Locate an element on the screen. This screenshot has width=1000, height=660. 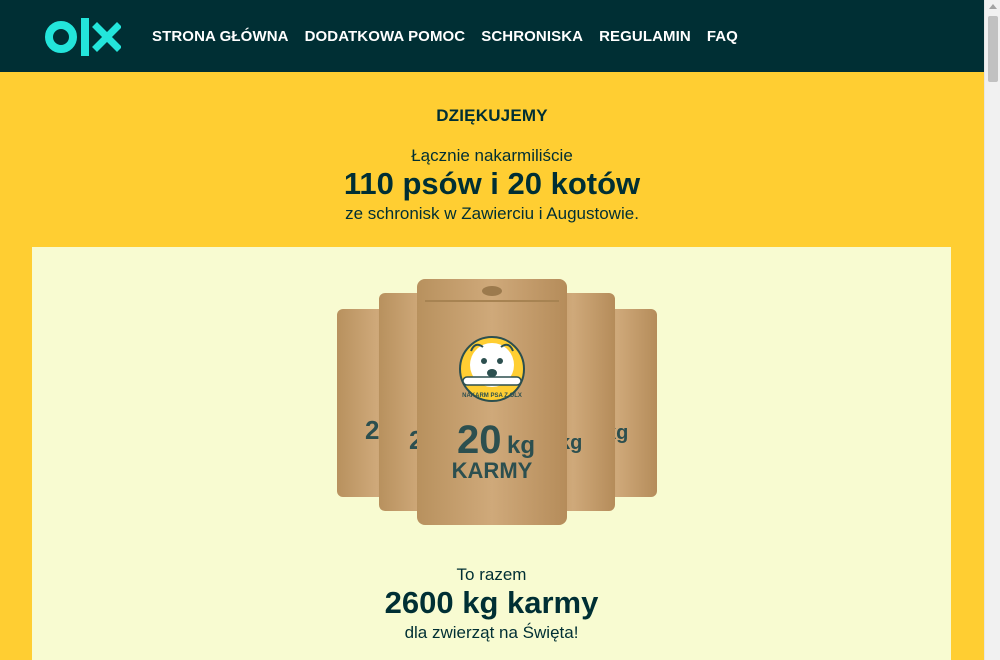
shelters-source-text: ze schronisk w Zawierciu i Augustowie. is located at coordinates (492, 213).